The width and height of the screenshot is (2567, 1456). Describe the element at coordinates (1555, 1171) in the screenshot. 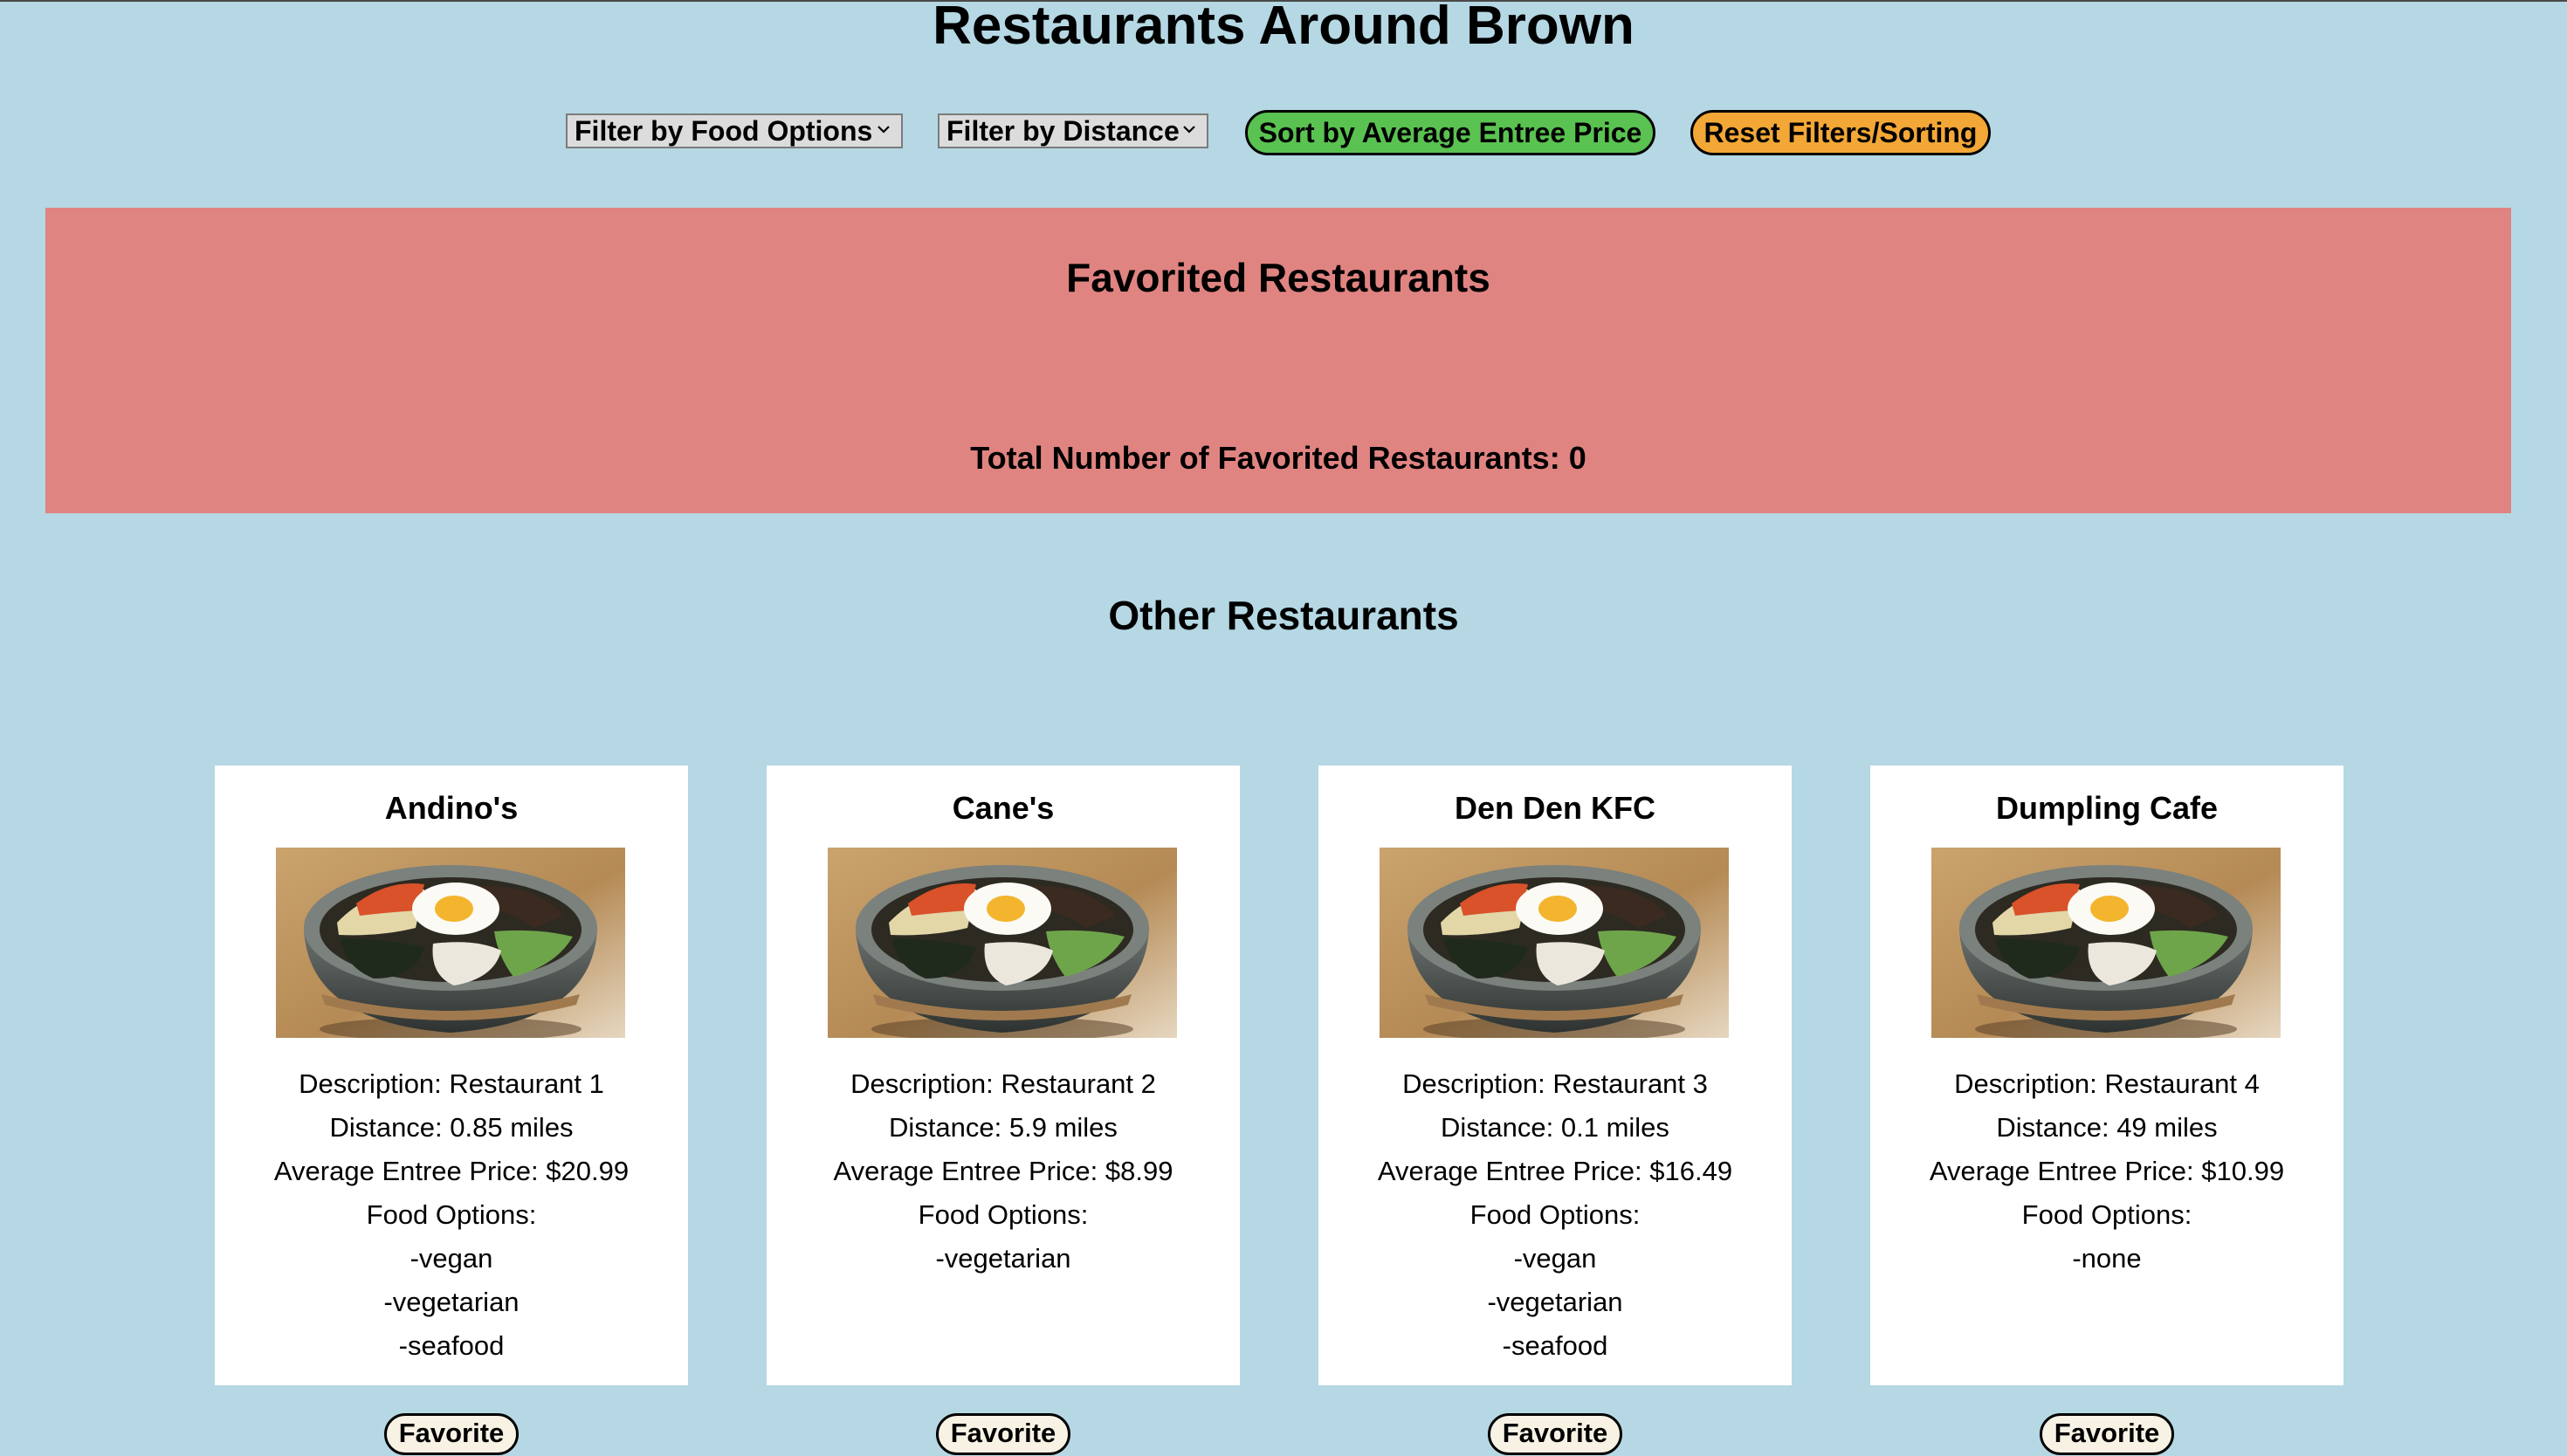

I see `restaurant-average-price: Average Entree Price: $16.49` at that location.